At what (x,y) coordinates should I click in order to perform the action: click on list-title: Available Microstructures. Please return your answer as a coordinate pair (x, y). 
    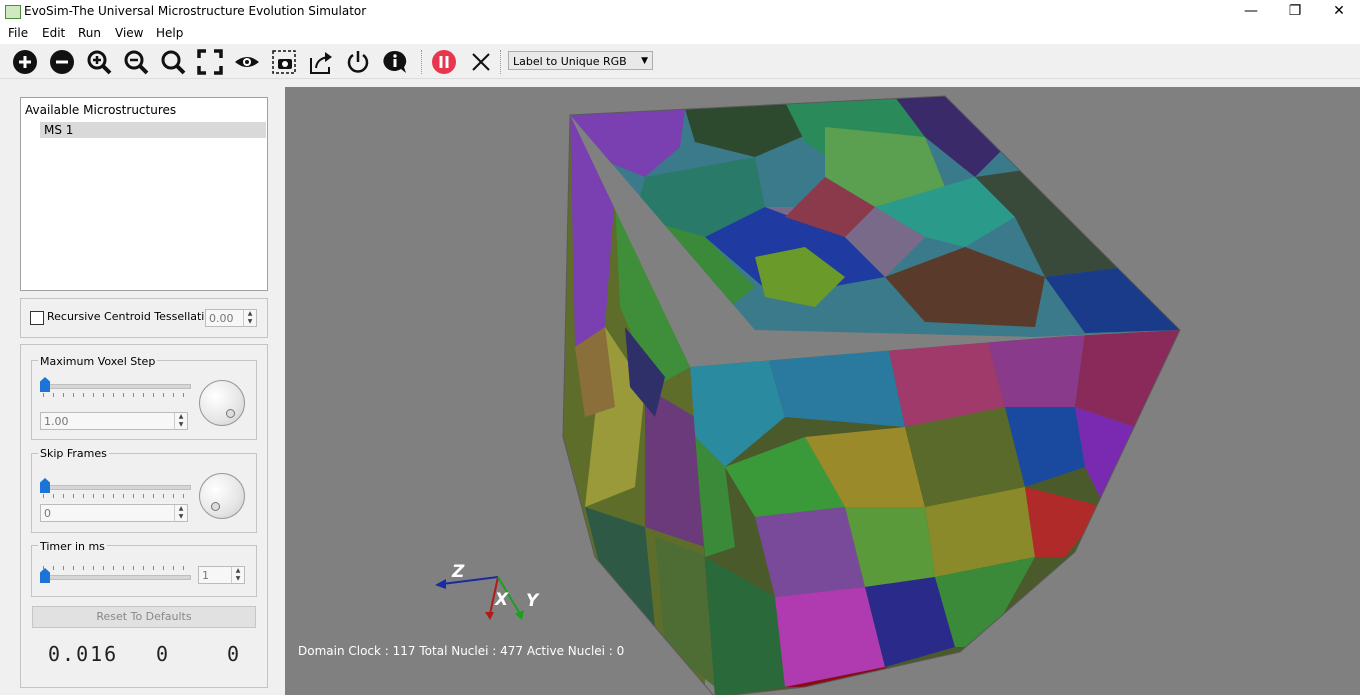
    Looking at the image, I should click on (101, 110).